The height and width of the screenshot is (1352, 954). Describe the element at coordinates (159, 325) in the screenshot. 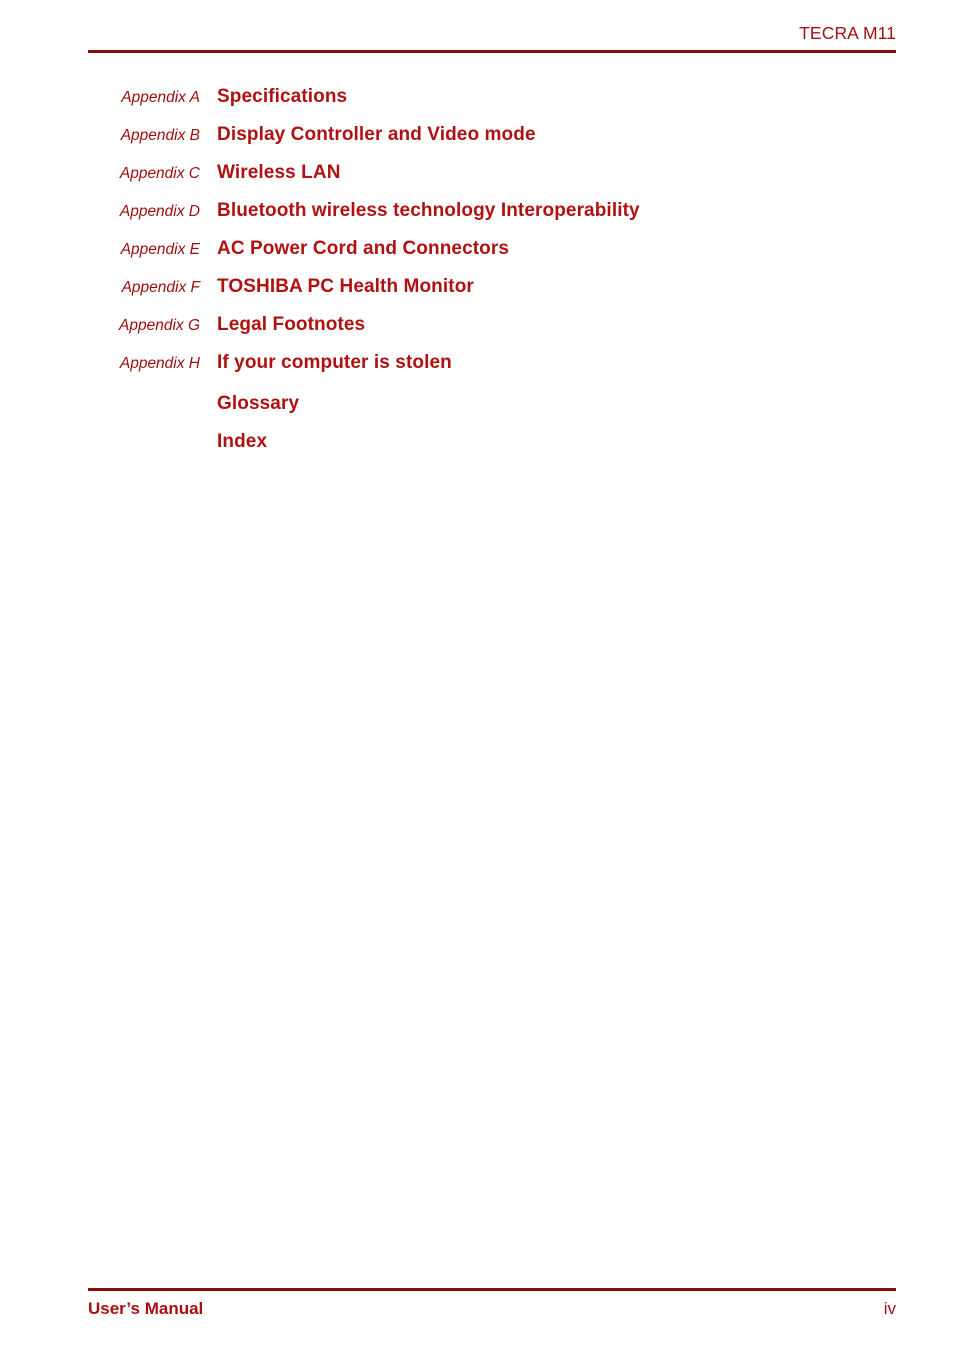

I see `toc-entry-label: Appendix G` at that location.